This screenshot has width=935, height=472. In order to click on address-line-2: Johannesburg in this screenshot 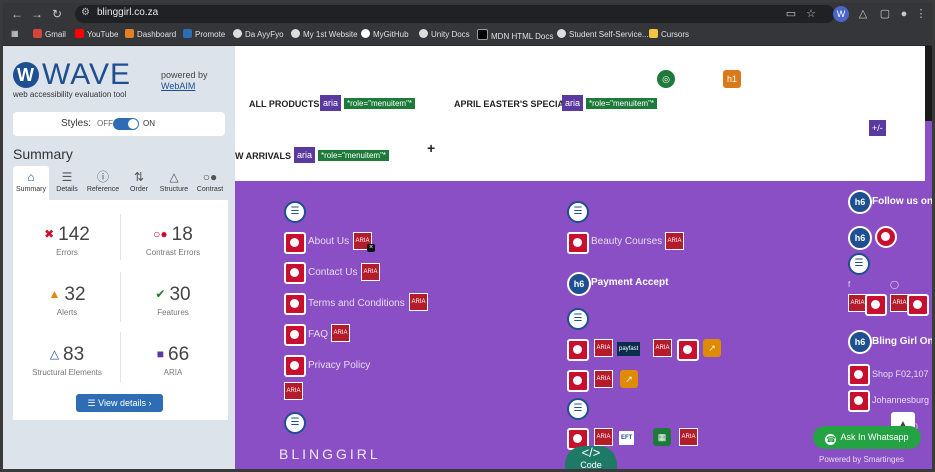, I will do `click(901, 400)`.